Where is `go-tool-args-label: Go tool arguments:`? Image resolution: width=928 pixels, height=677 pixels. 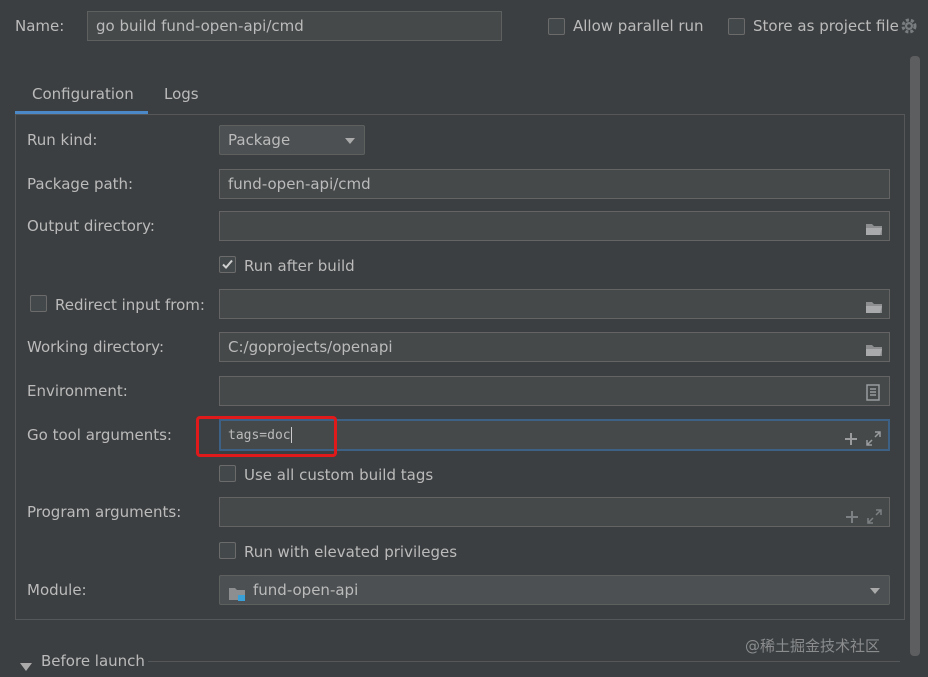
go-tool-args-label: Go tool arguments: is located at coordinates (99, 435).